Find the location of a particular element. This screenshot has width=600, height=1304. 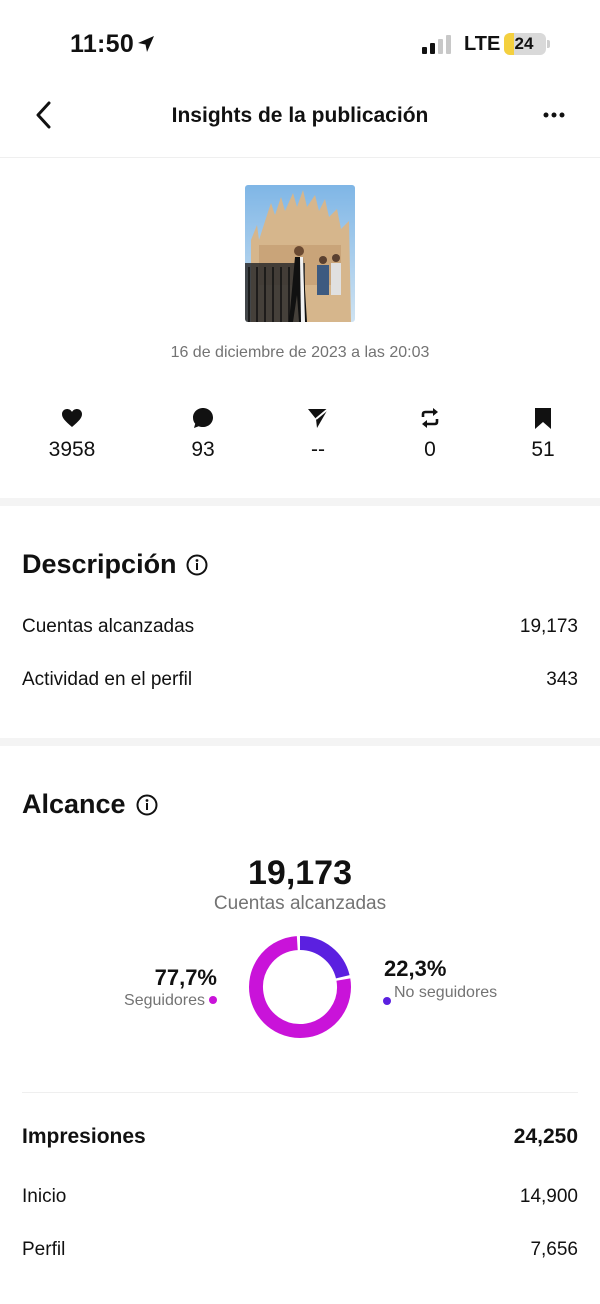

overview-row-value: 19,173 is located at coordinates (548, 626).